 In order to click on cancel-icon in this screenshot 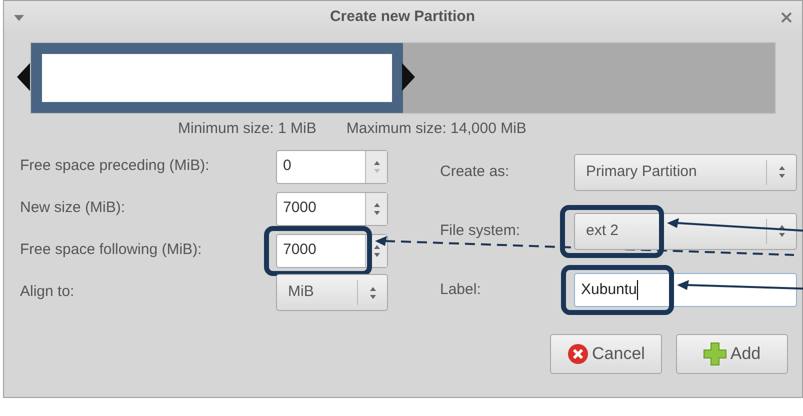, I will do `click(578, 354)`.